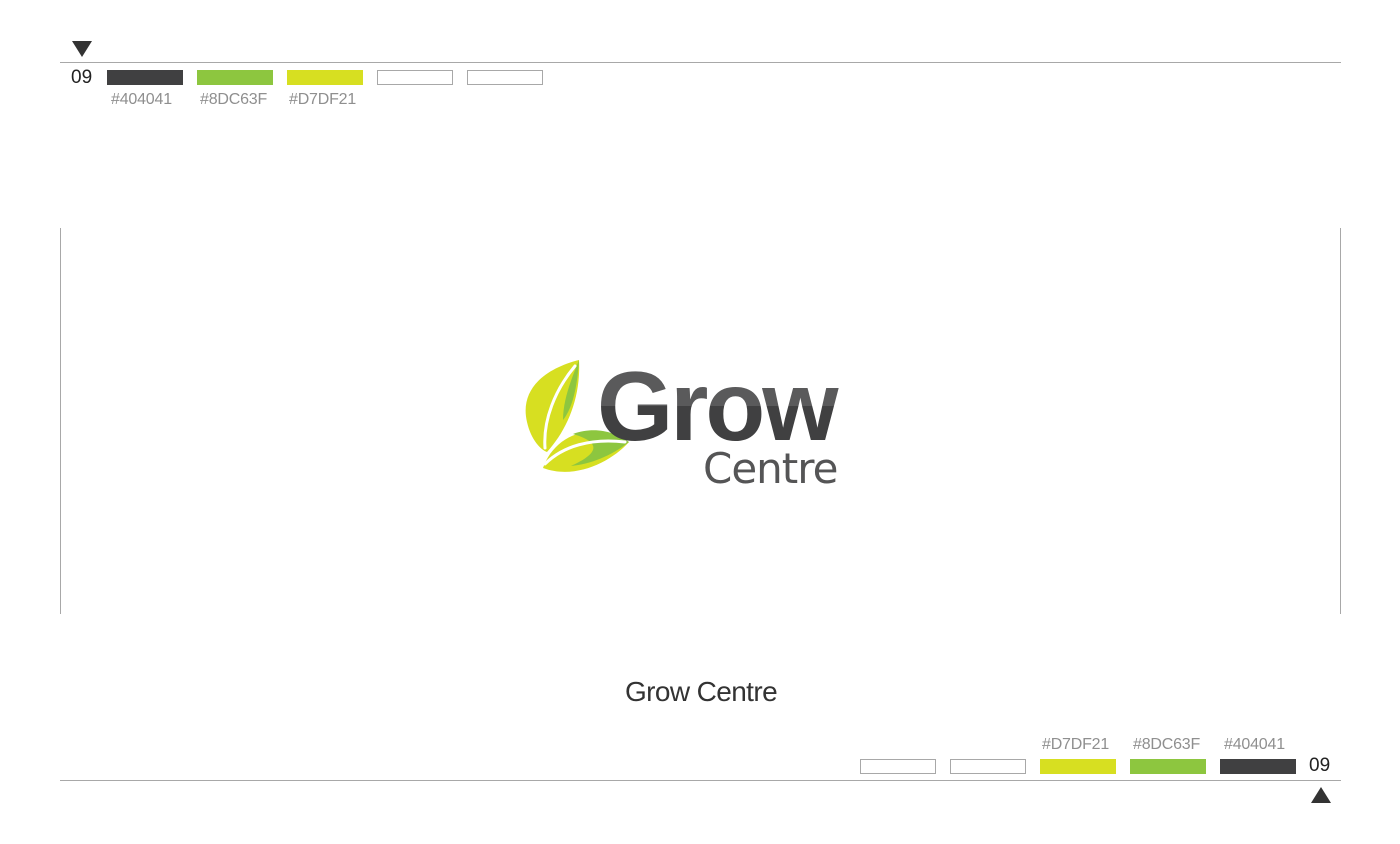  I want to click on bottom-sheet-number: 09, so click(1320, 765).